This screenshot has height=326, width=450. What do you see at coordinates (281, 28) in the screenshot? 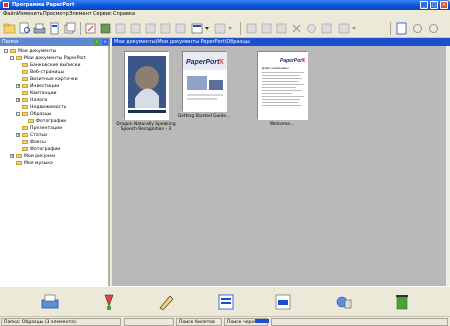
I see `cut-icon` at bounding box center [281, 28].